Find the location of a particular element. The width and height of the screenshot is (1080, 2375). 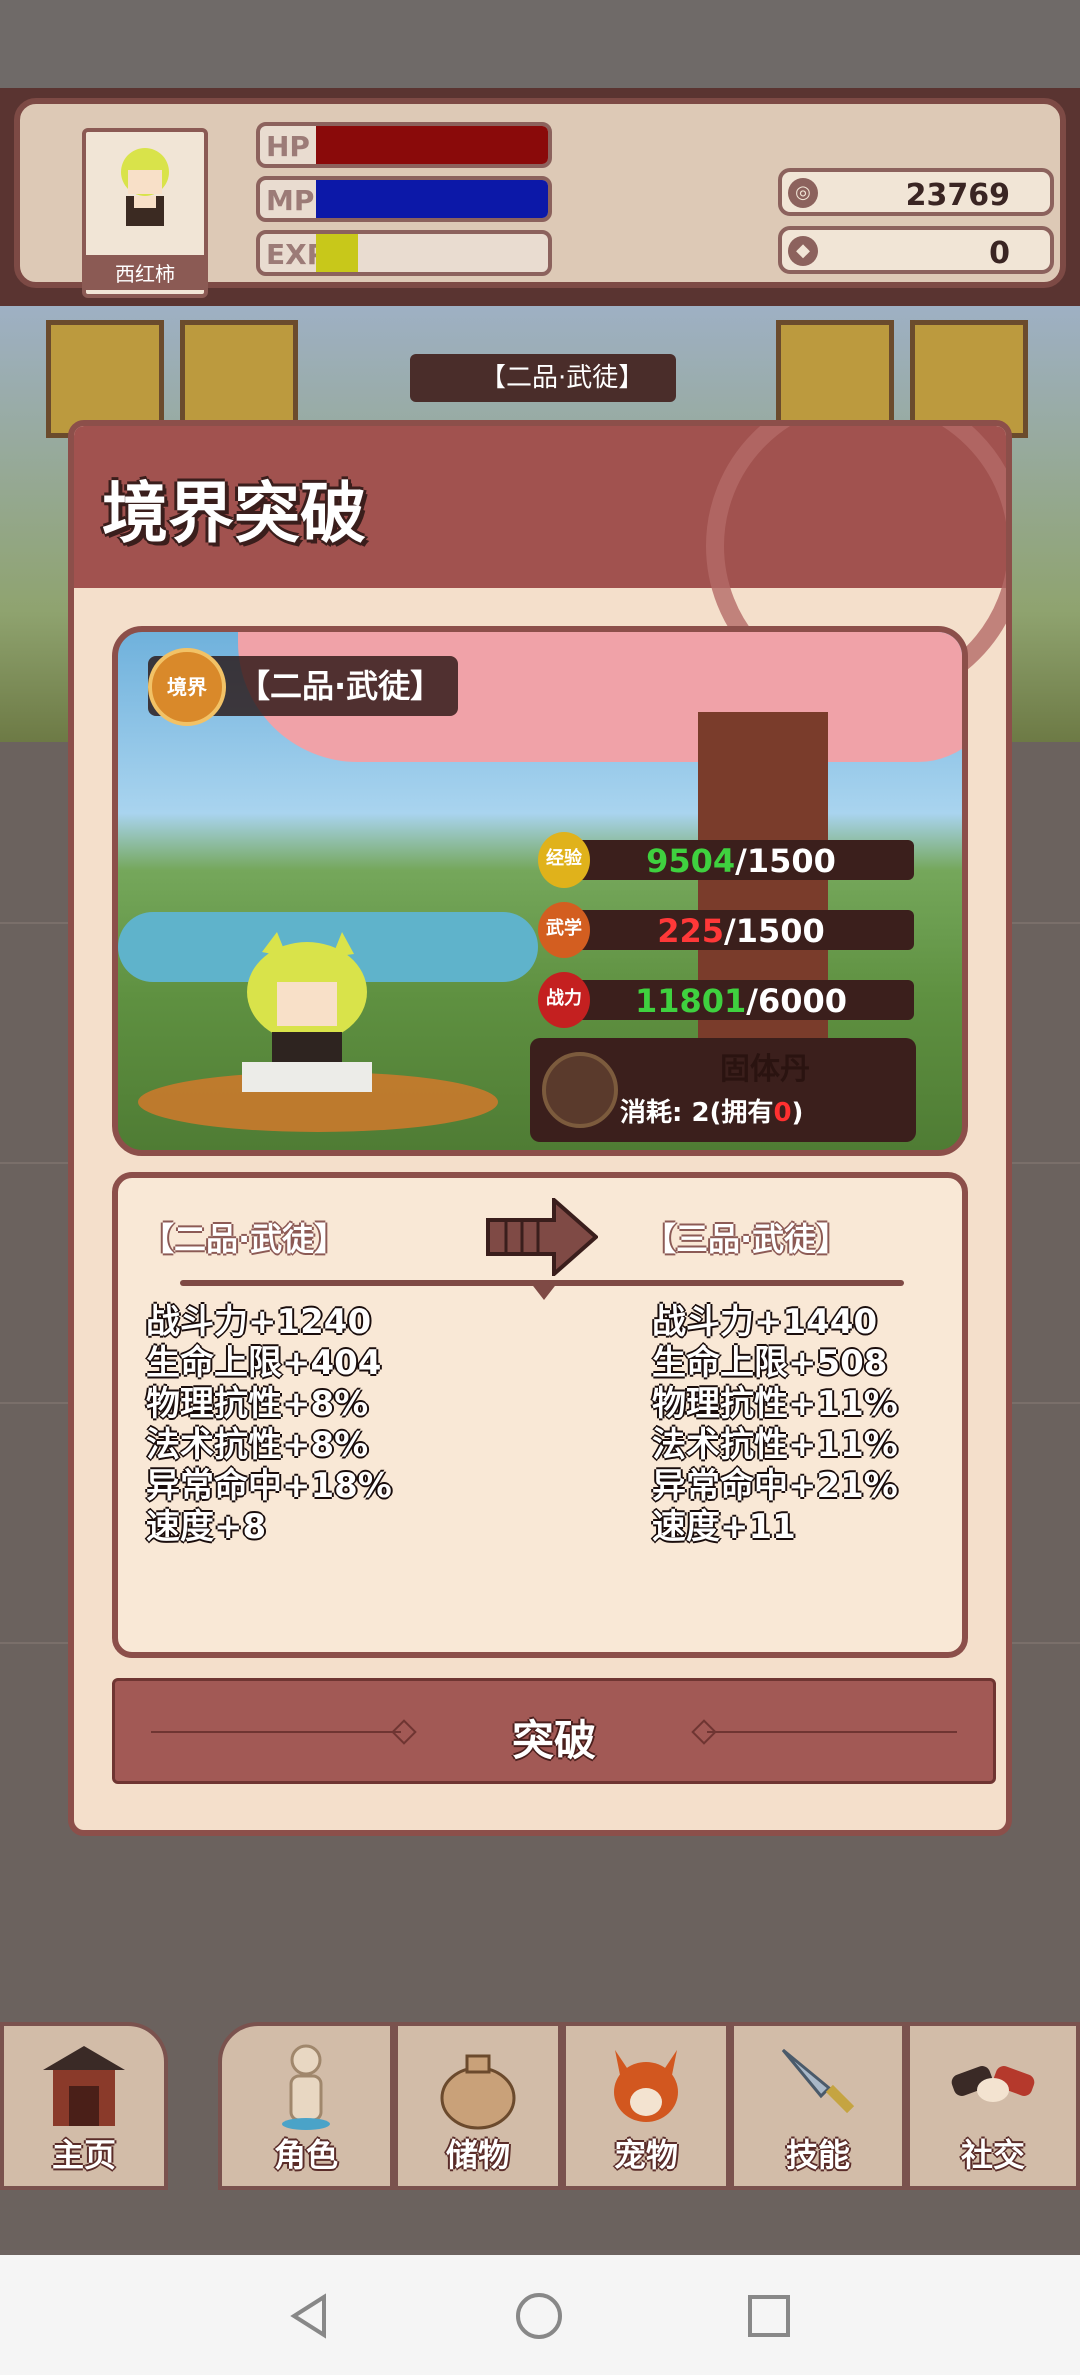

item-cost-prefix: 消耗: 2(拥有 is located at coordinates (697, 1113).